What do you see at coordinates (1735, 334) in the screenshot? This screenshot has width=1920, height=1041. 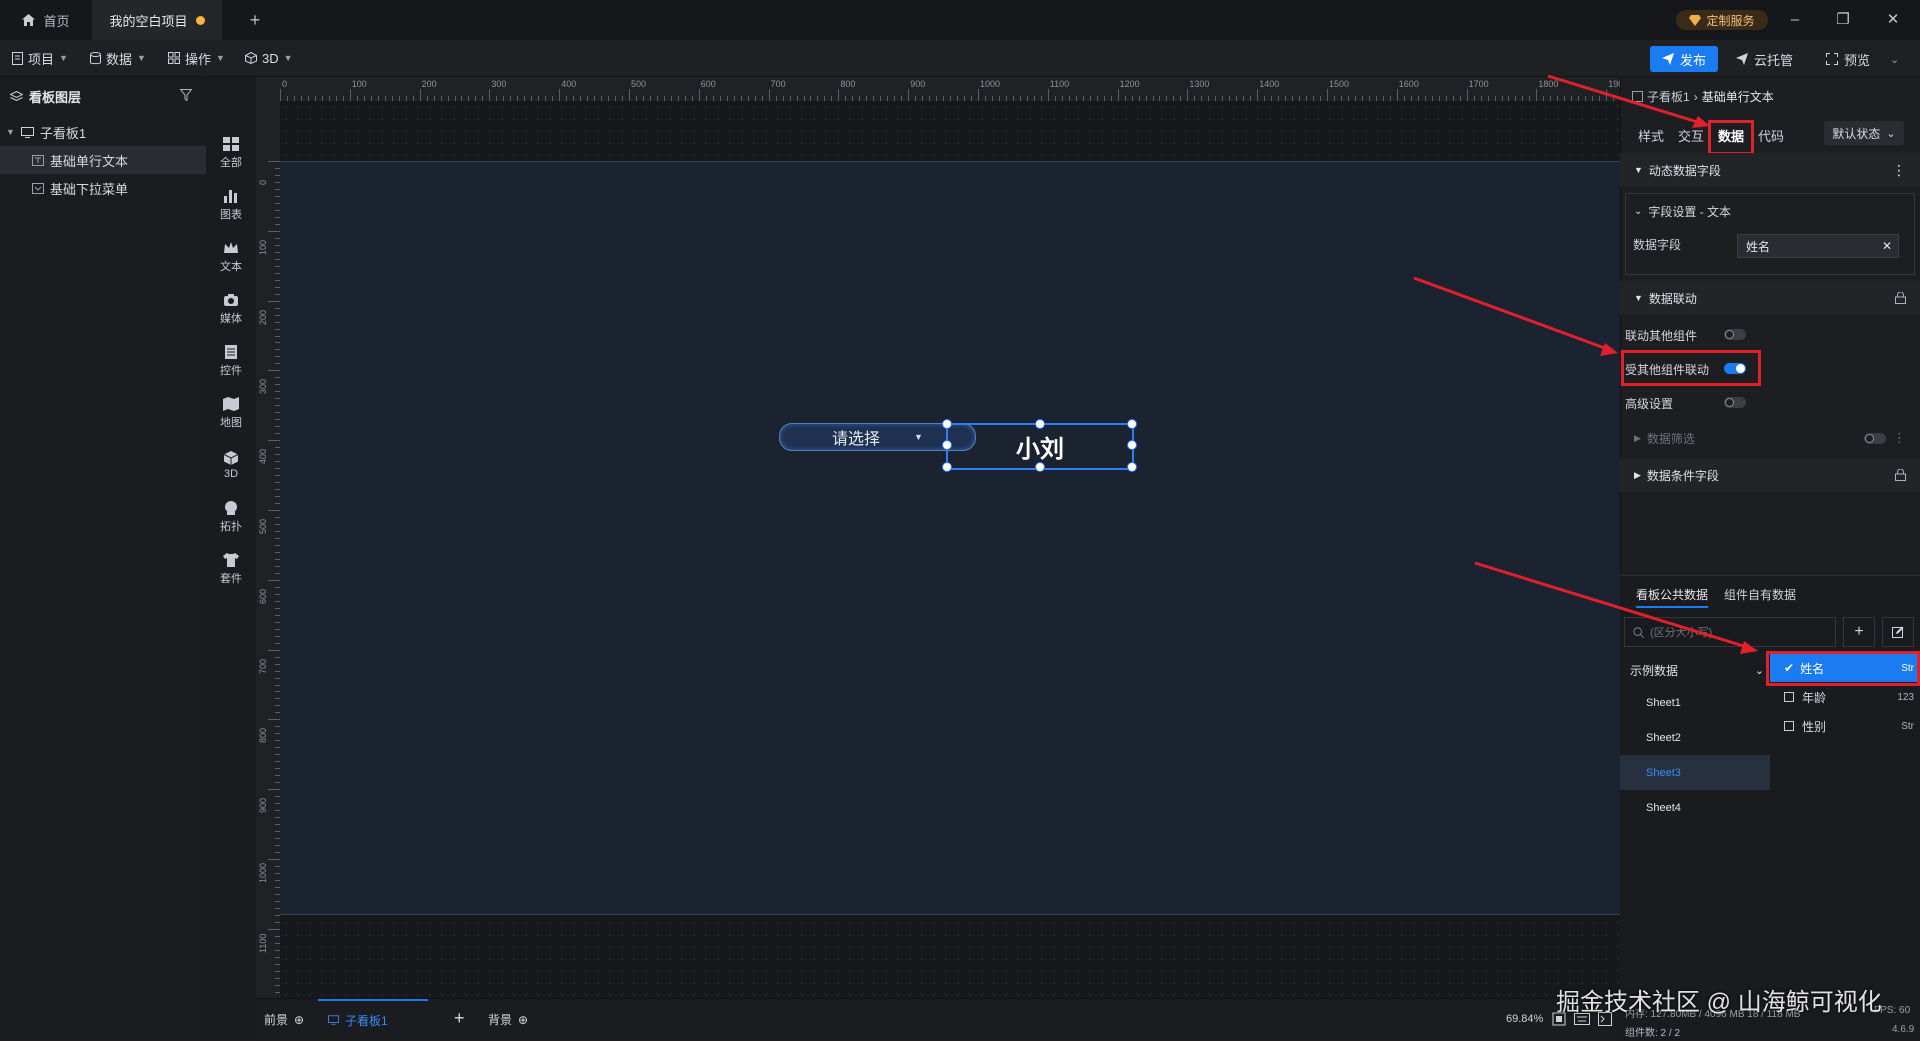 I see `link-other-toggle` at bounding box center [1735, 334].